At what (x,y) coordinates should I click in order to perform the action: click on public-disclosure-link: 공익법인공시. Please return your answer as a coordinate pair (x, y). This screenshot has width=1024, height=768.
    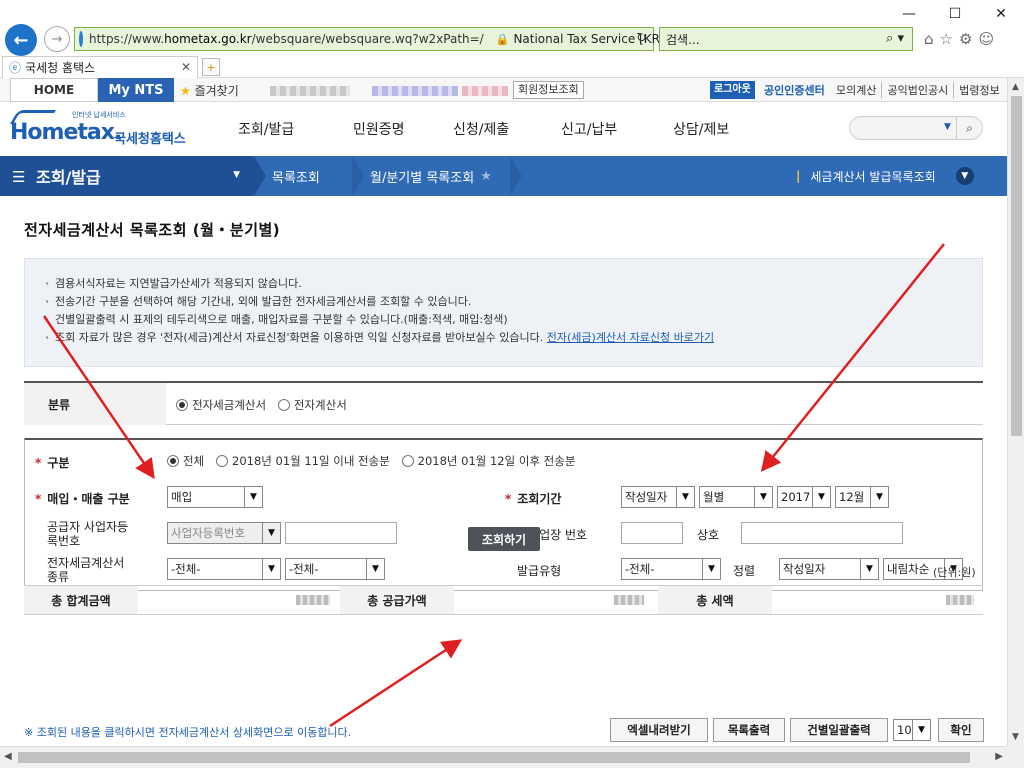
    Looking at the image, I should click on (914, 90).